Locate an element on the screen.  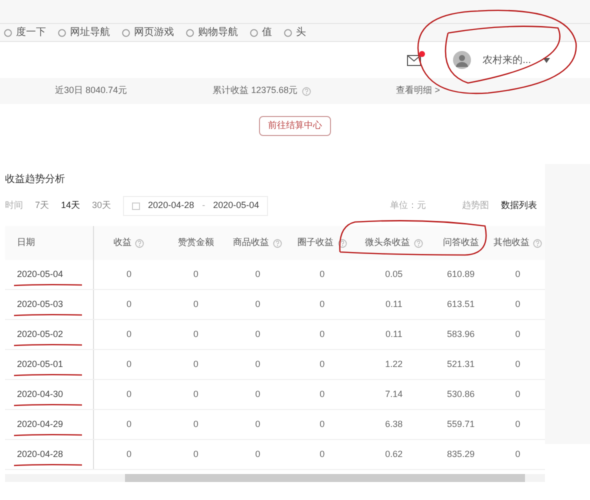
recent-earnings: 近30日 8040.74元 is located at coordinates (91, 91).